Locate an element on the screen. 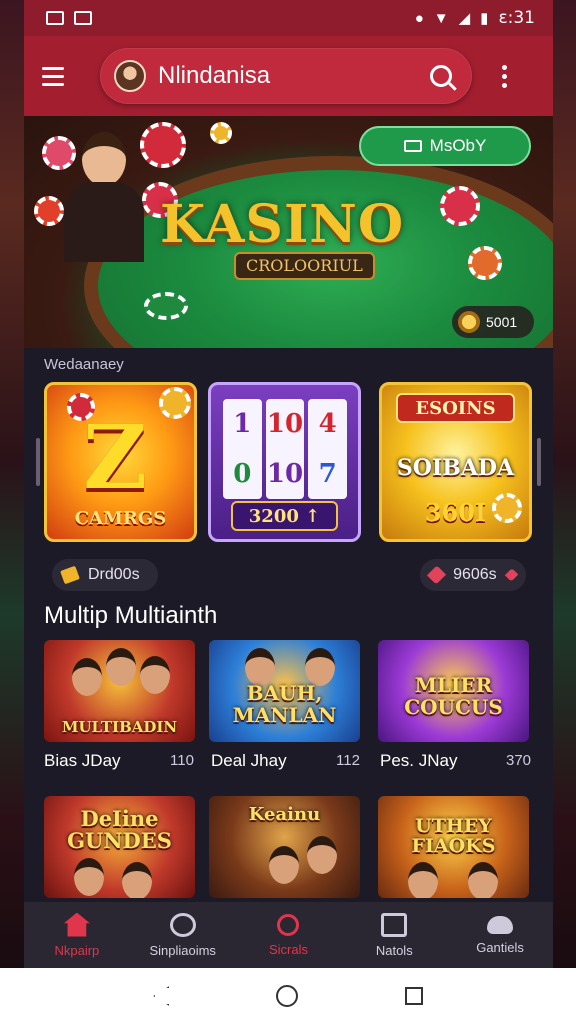  location-icon: ● is located at coordinates (419, 18).